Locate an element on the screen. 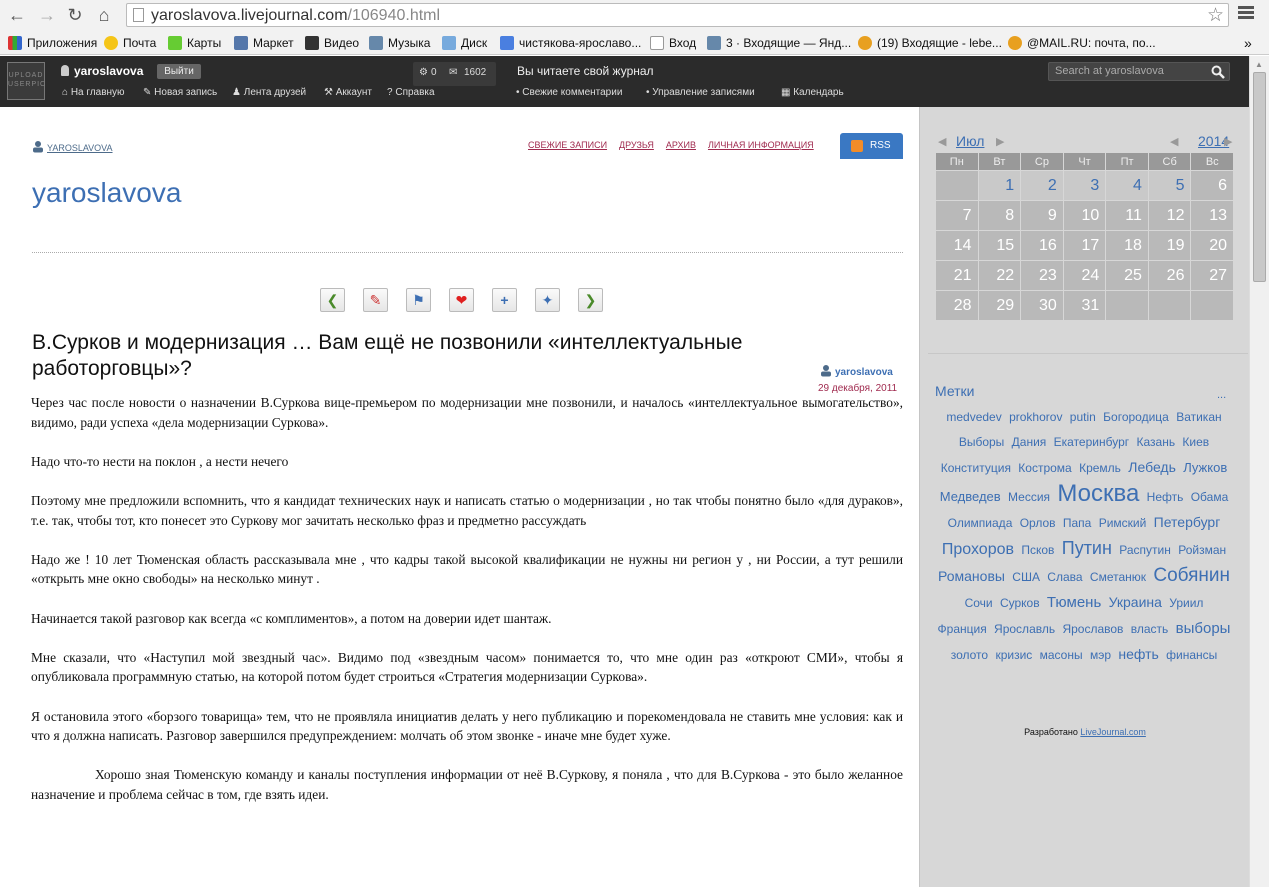 Image resolution: width=1269 pixels, height=887 pixels. tag-link: Кремль is located at coordinates (1100, 468).